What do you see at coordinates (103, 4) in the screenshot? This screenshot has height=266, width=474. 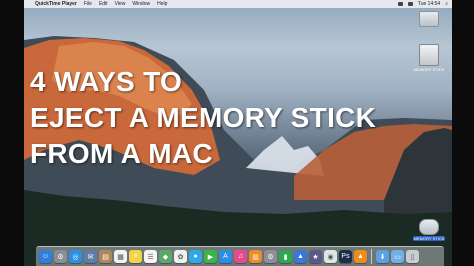 I see `menu-edit: Edit` at bounding box center [103, 4].